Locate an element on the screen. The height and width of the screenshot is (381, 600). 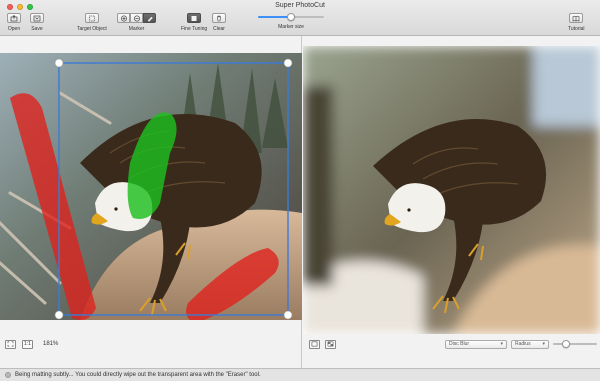
target-object-label: Target Object is located at coordinates (92, 29).